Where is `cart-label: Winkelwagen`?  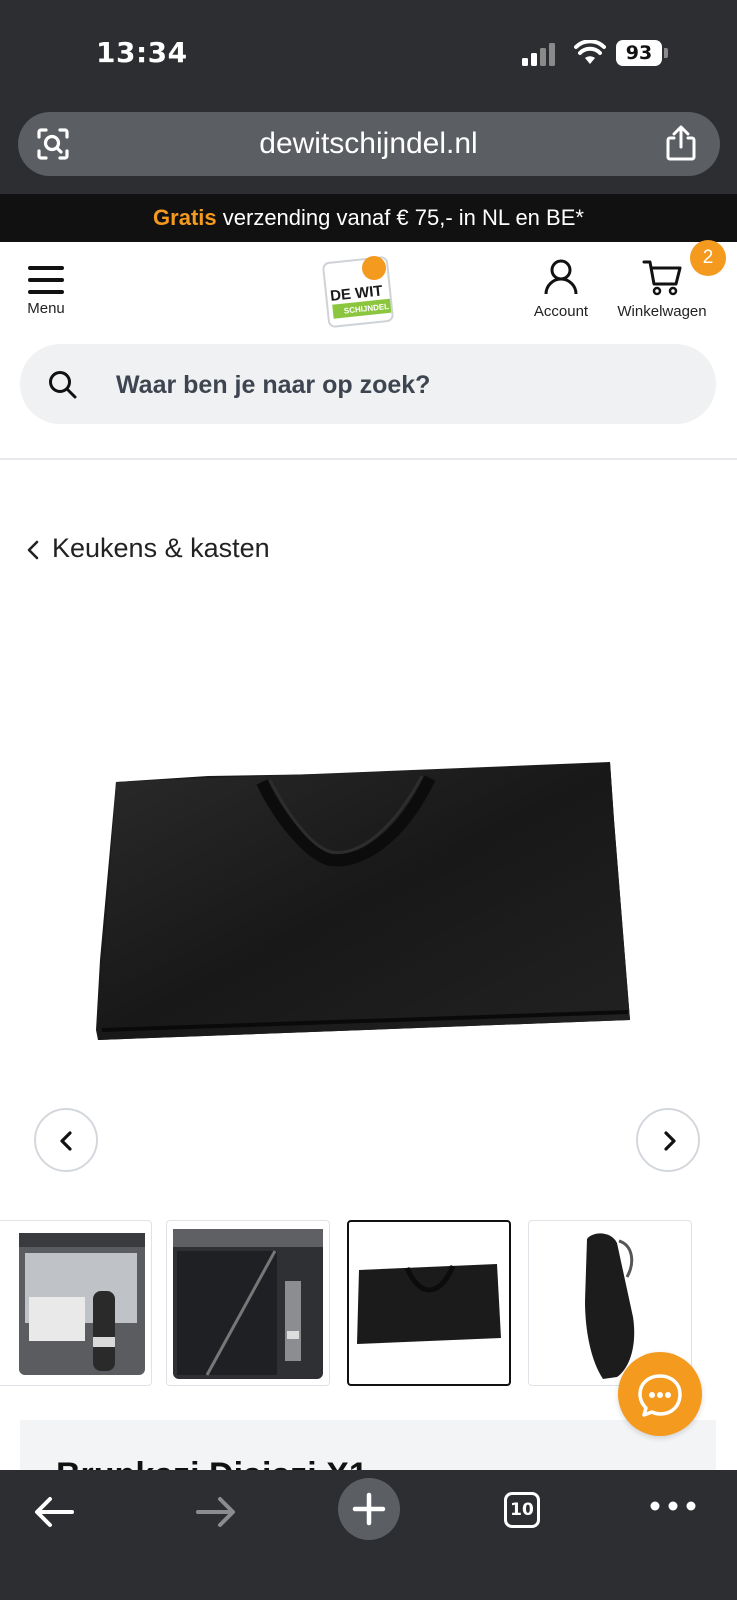 cart-label: Winkelwagen is located at coordinates (662, 311).